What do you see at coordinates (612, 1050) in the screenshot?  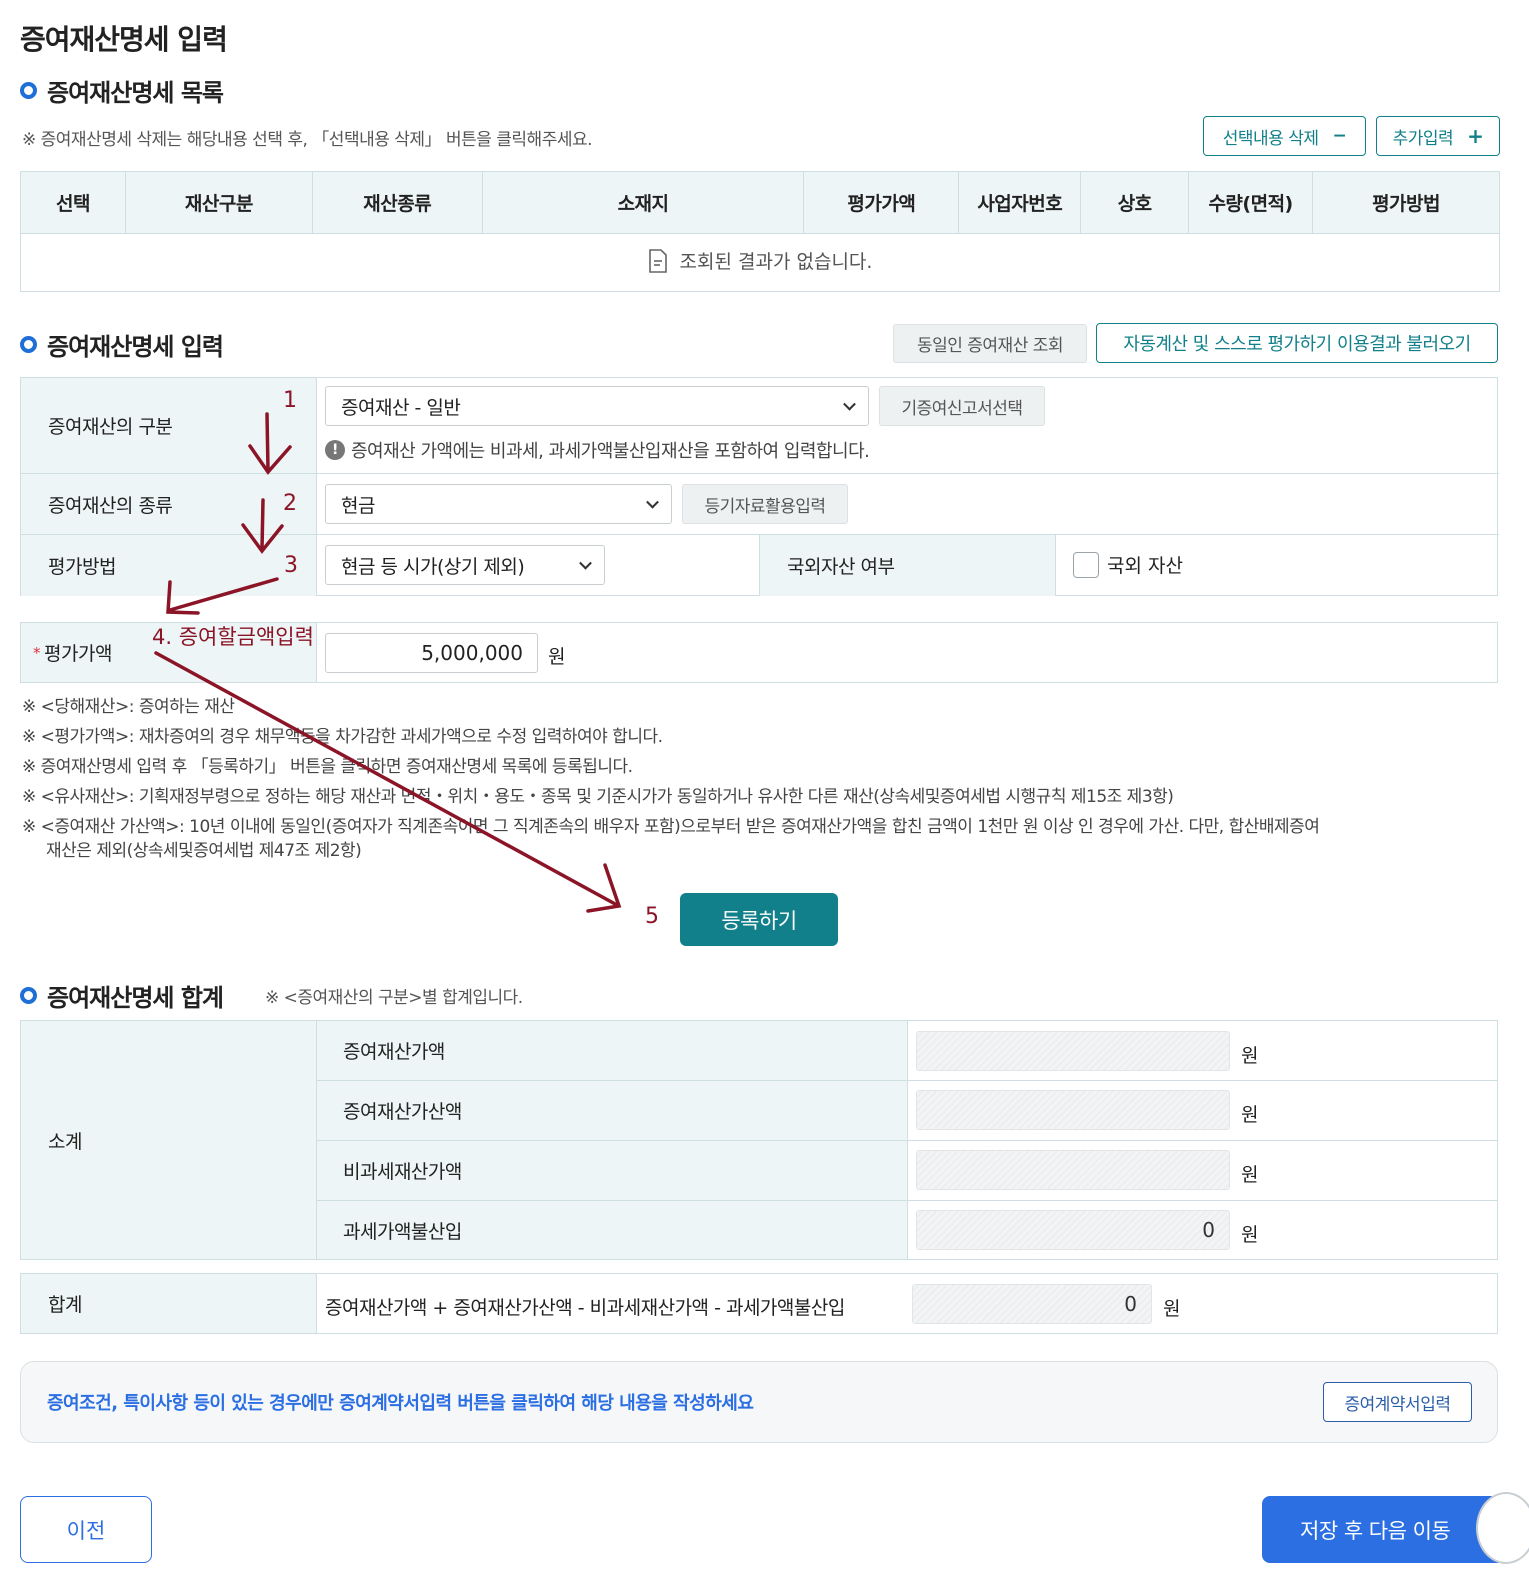 I see `summary-row-label: 증여재산가액` at bounding box center [612, 1050].